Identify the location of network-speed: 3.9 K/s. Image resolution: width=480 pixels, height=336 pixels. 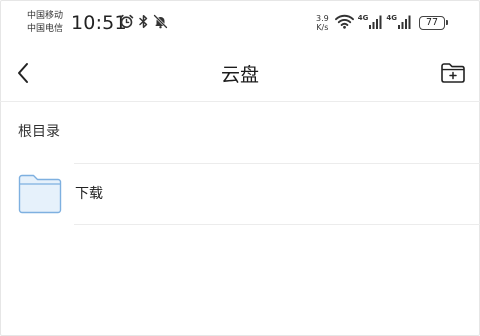
(322, 23).